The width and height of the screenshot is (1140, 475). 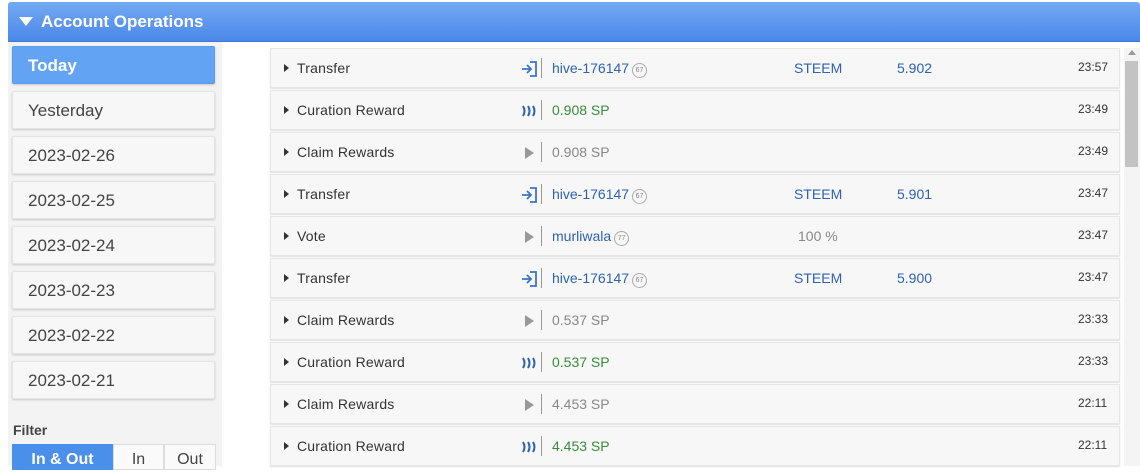 I want to click on account-operations-header: Account Operations, so click(x=574, y=22).